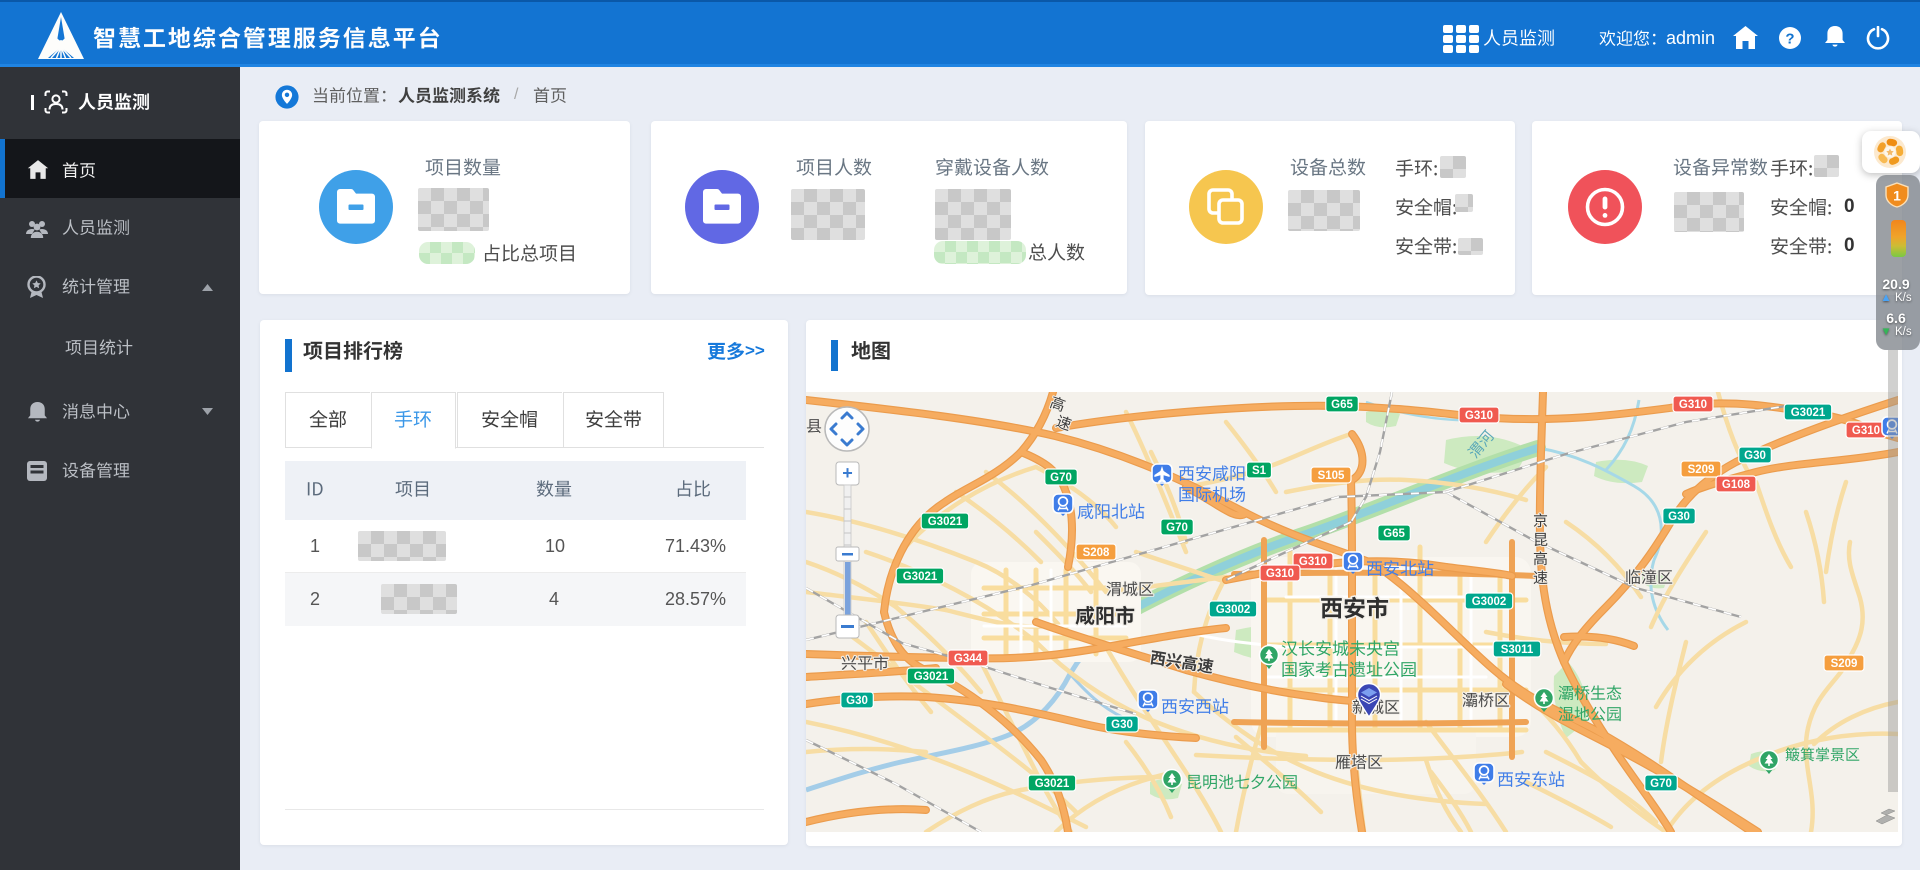 The width and height of the screenshot is (1920, 870). I want to click on svg-text: G108, so click(1736, 485).